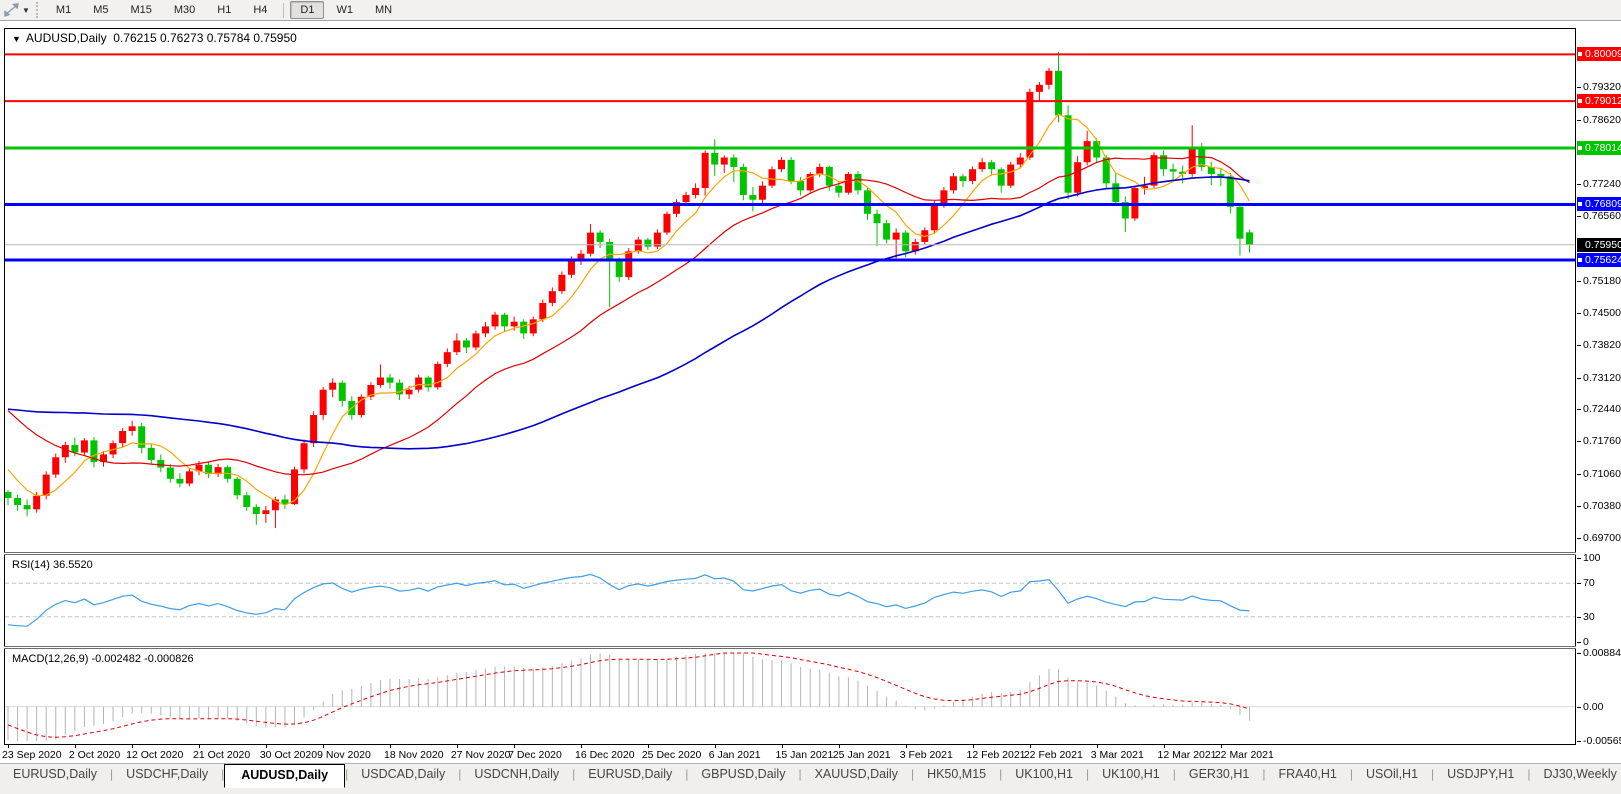 Image resolution: width=1621 pixels, height=794 pixels. I want to click on timeframe-button-group: M1 M5 M15 M30 H1 H4 D1 W1 MN, so click(224, 10).